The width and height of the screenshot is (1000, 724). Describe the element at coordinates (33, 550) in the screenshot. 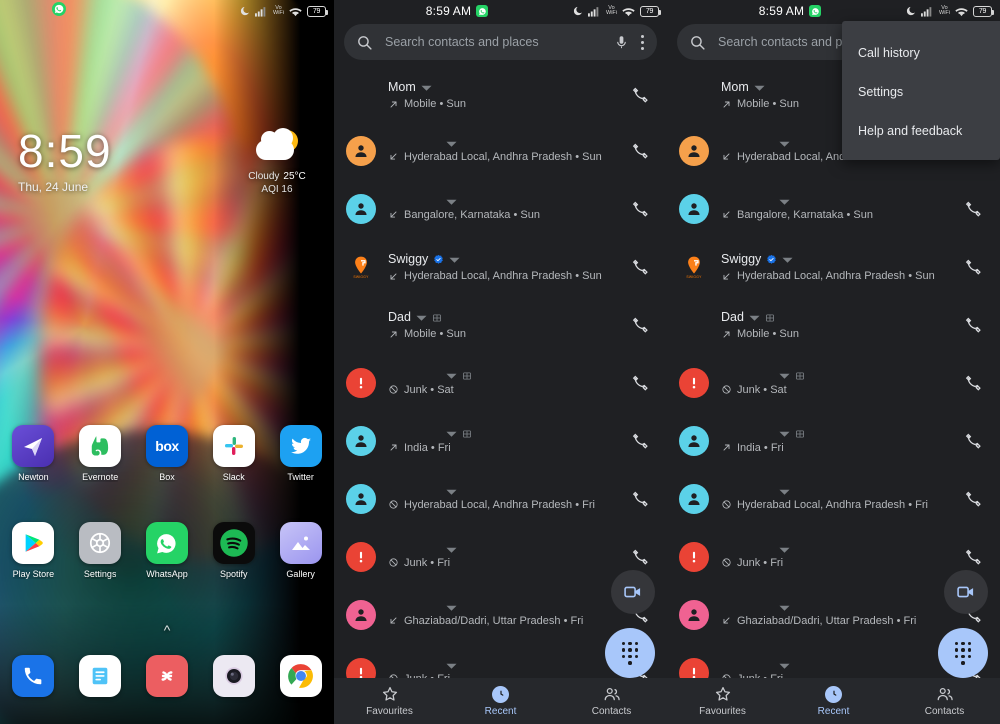

I see `app-play-store: Play Store` at that location.